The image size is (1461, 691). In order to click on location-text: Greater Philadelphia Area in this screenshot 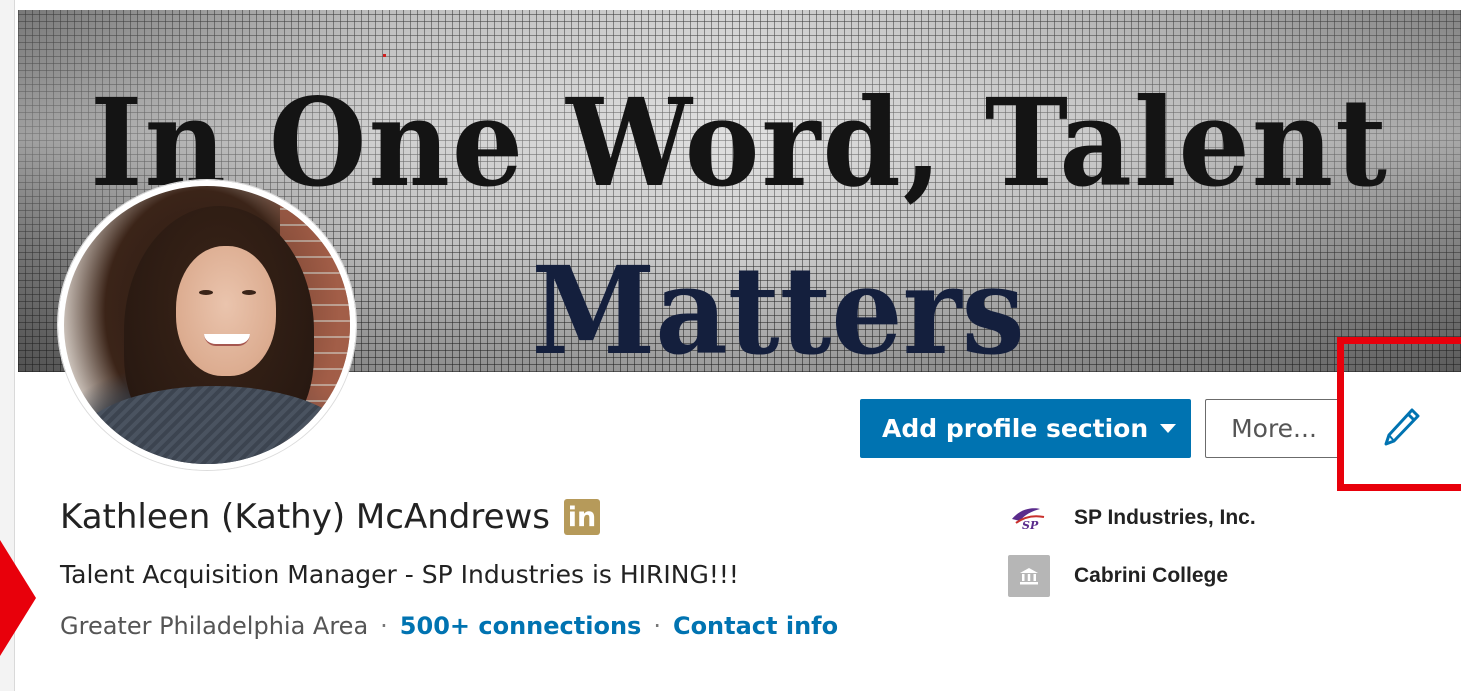, I will do `click(214, 626)`.